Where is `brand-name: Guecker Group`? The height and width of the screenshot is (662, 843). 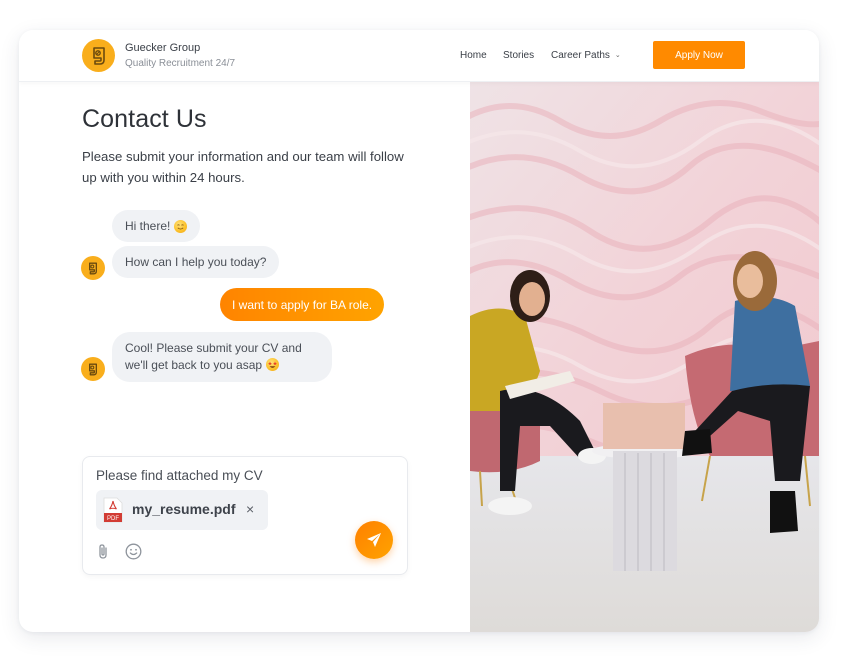
brand-name: Guecker Group is located at coordinates (163, 48).